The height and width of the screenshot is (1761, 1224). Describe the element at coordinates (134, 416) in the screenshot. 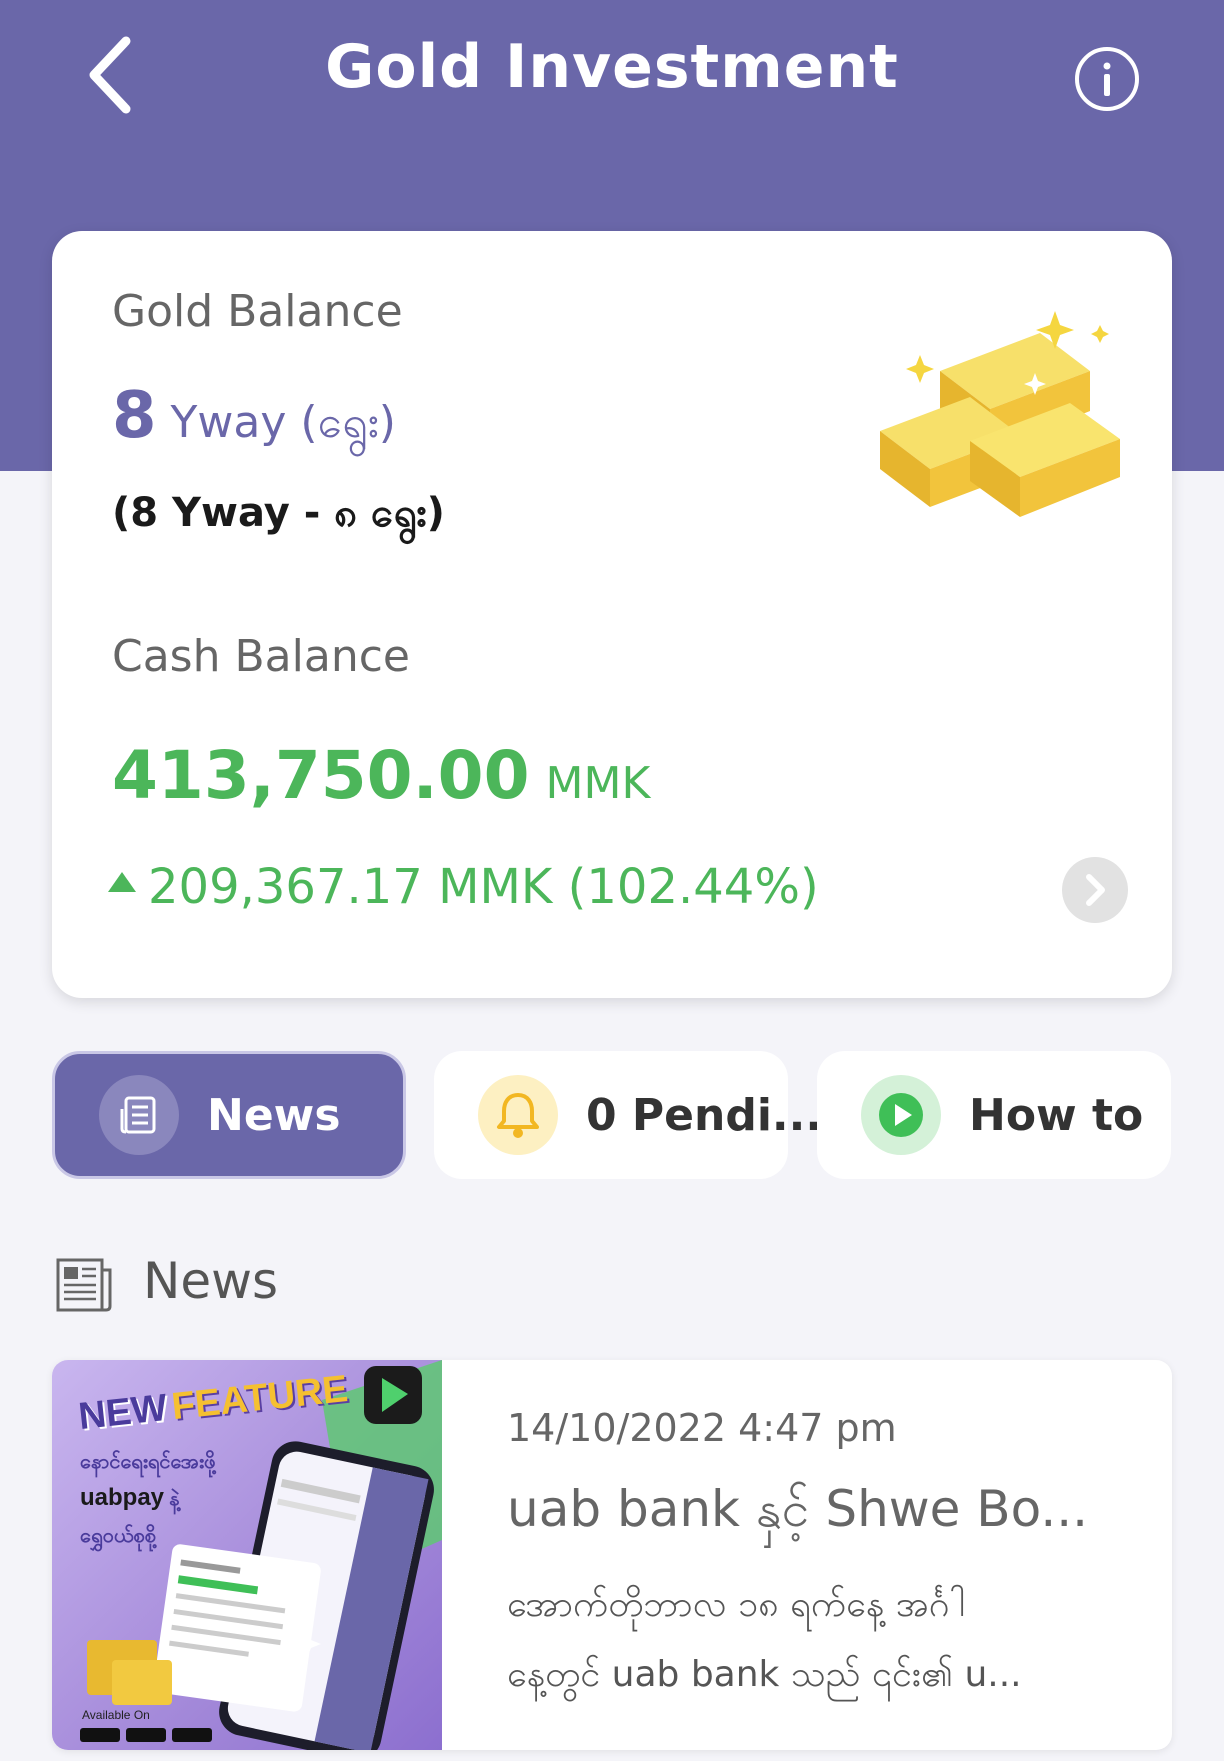

I see `gold-balance-number: 8` at that location.